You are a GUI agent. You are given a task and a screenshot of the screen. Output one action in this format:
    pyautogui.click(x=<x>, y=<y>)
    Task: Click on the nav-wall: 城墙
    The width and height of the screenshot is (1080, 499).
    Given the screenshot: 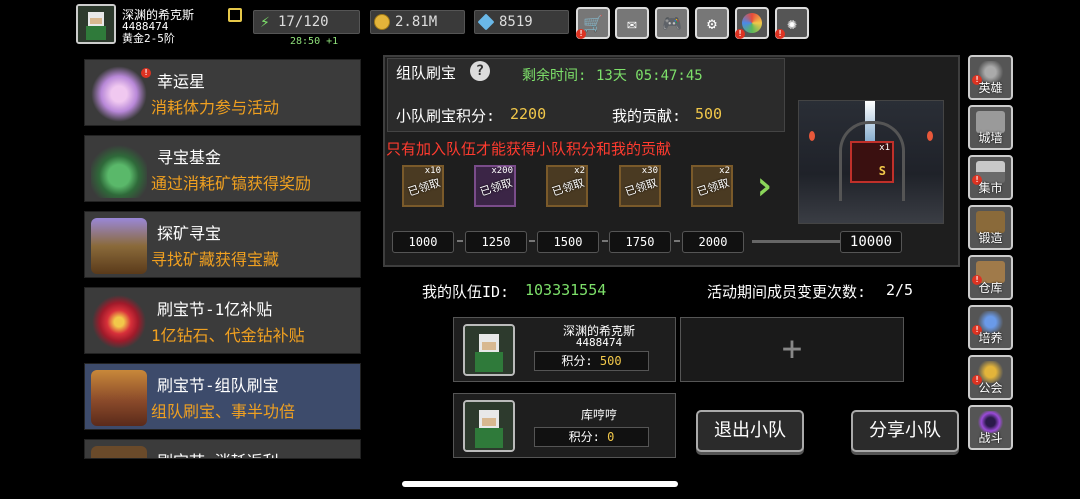 What is the action you would take?
    pyautogui.click(x=990, y=127)
    